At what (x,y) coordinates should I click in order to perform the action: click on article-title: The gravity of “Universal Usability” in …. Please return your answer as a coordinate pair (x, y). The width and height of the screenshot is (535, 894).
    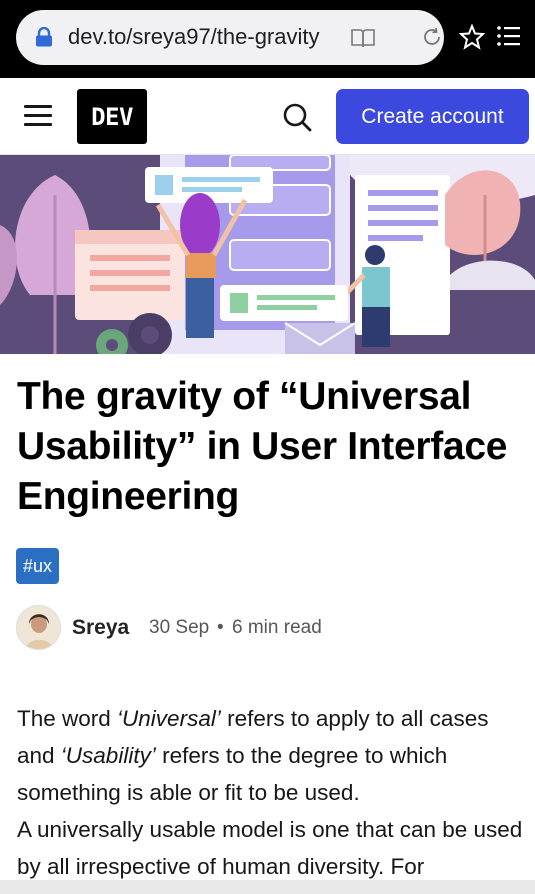
    Looking at the image, I should click on (262, 446).